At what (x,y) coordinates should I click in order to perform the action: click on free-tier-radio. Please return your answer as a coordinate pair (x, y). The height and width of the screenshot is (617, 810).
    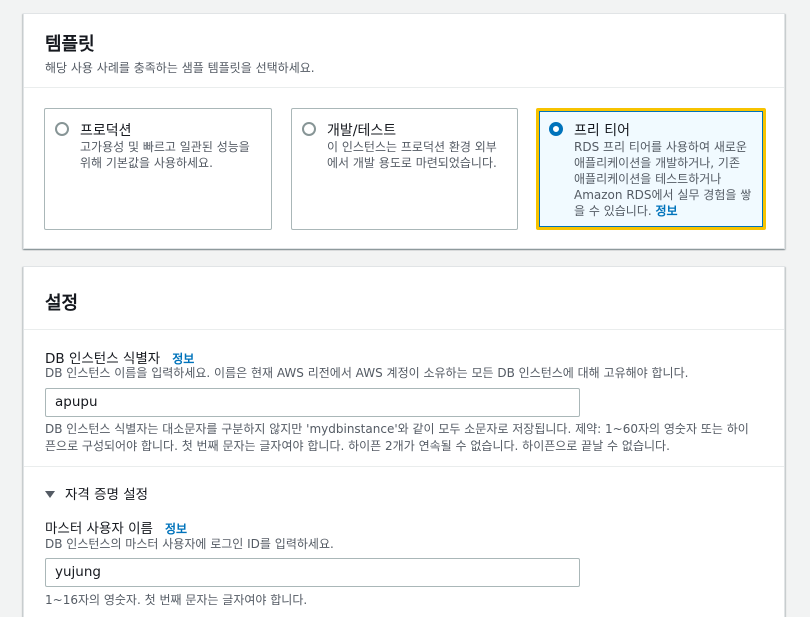
    Looking at the image, I should click on (556, 129).